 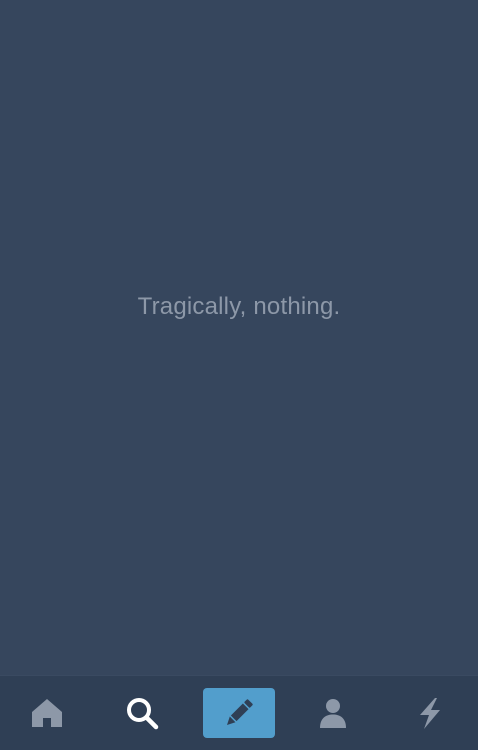 I want to click on pencil-icon, so click(x=239, y=713).